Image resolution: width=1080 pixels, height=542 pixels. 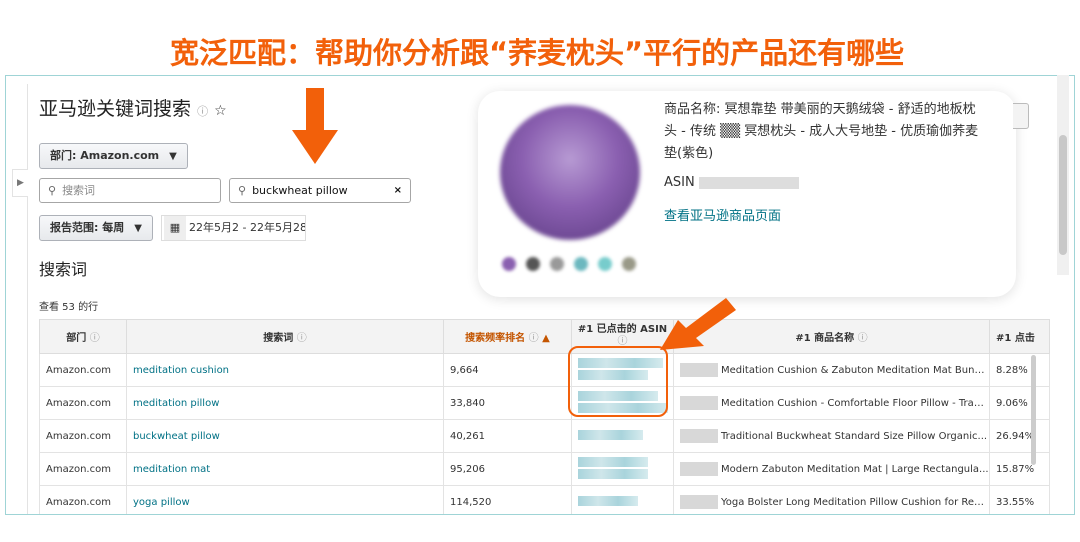 I want to click on cell-click-share: 33.55%, so click(x=1019, y=499).